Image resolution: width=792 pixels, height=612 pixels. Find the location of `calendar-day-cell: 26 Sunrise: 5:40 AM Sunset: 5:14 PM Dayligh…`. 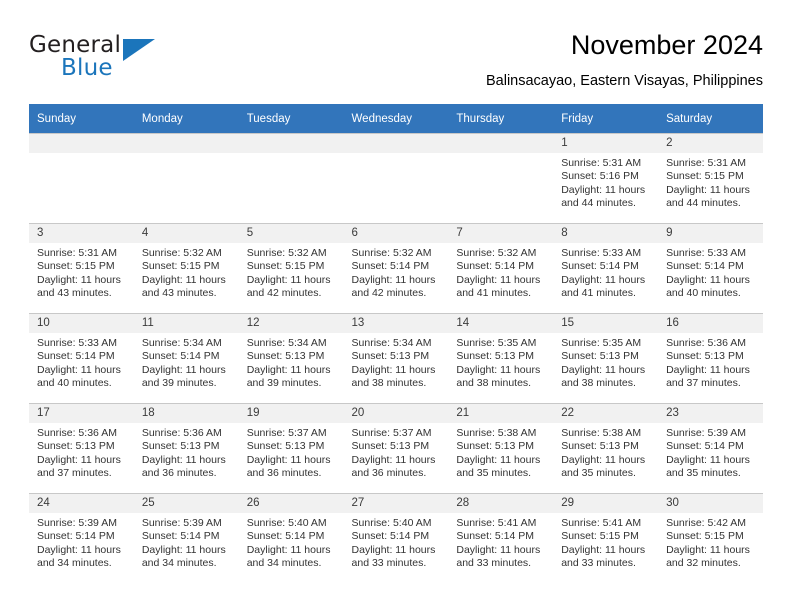

calendar-day-cell: 26 Sunrise: 5:40 AM Sunset: 5:14 PM Dayligh… is located at coordinates (291, 538).